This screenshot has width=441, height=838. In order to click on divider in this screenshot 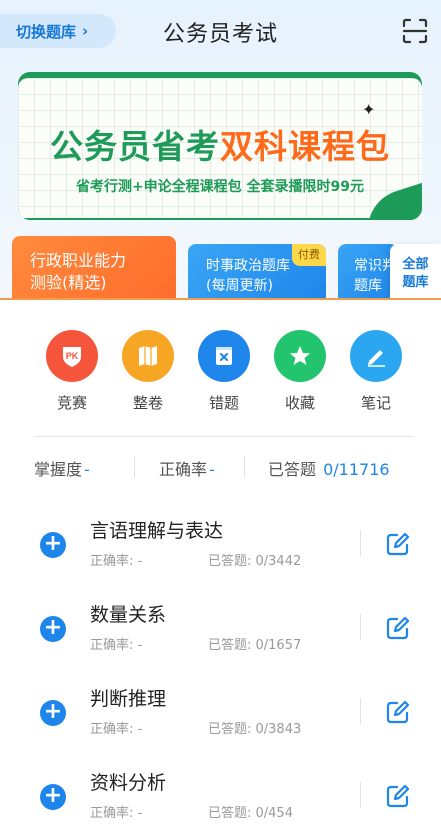, I will do `click(224, 436)`.